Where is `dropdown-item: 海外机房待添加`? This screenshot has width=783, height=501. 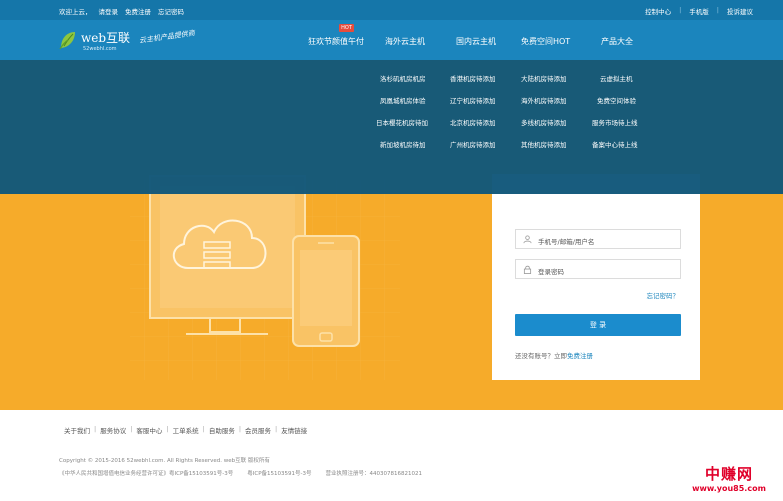
dropdown-item: 海外机房待添加 is located at coordinates (544, 100).